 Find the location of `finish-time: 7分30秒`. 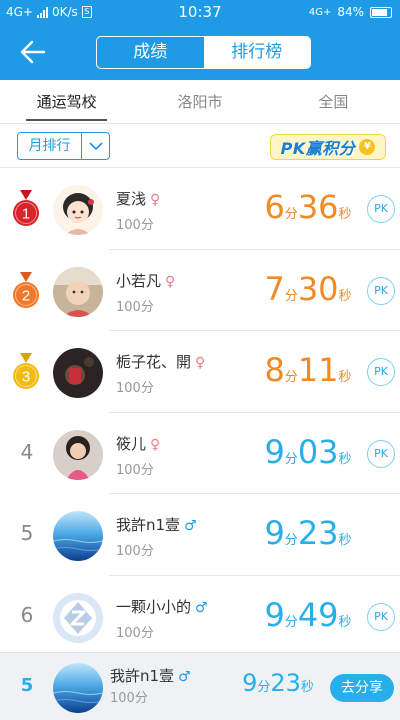

finish-time: 7分30秒 is located at coordinates (308, 289).